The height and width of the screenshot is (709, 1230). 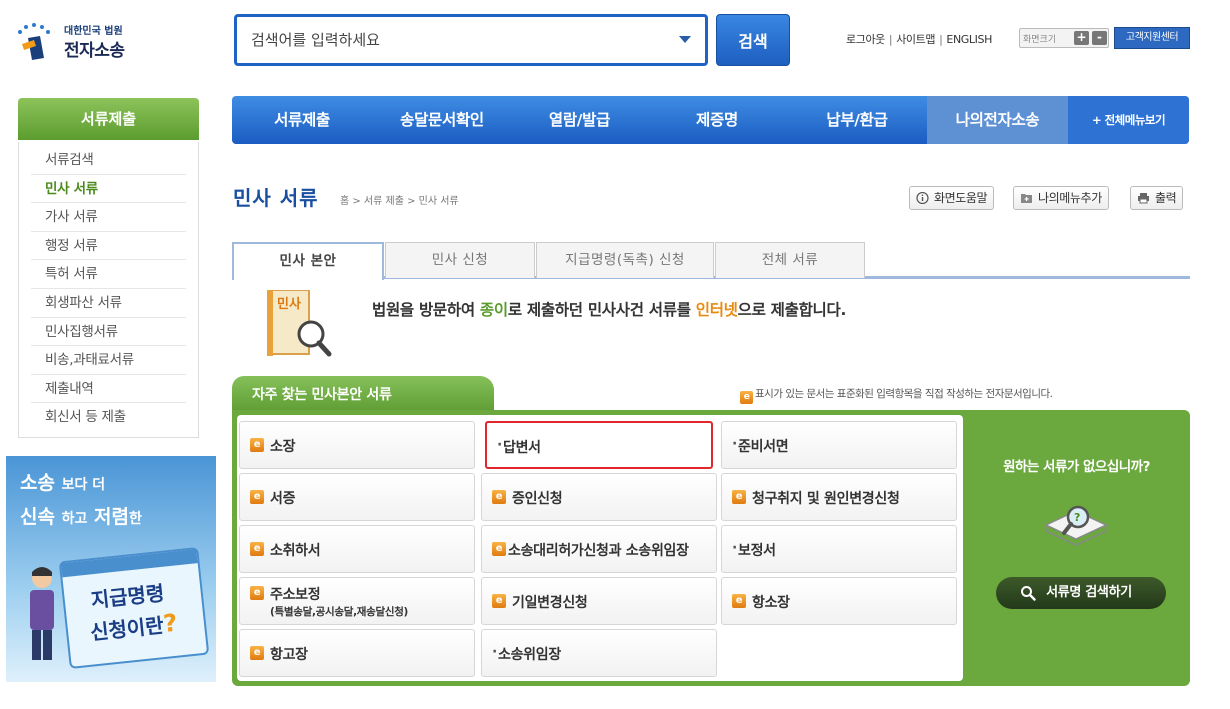 What do you see at coordinates (1040, 40) in the screenshot?
I see `font-size-label: 화면크기` at bounding box center [1040, 40].